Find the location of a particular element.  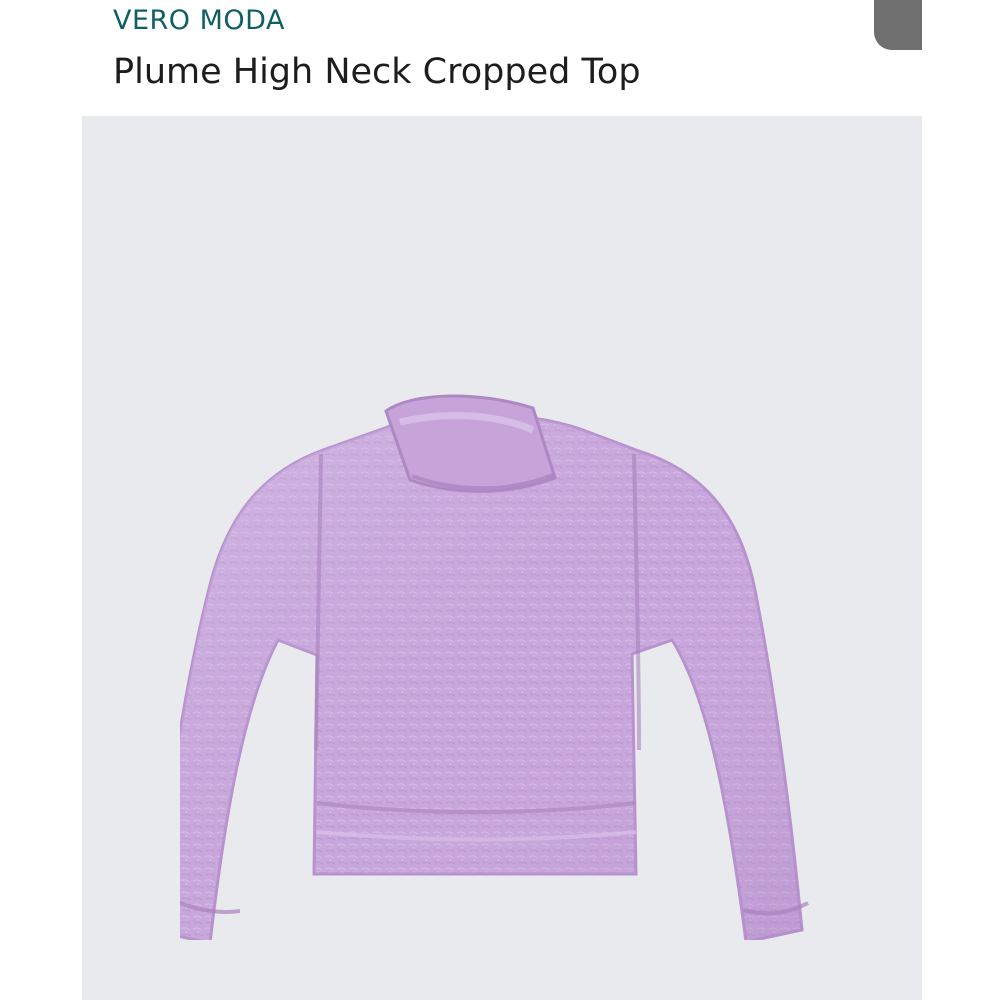

collapse-tab-icon is located at coordinates (898, 25).